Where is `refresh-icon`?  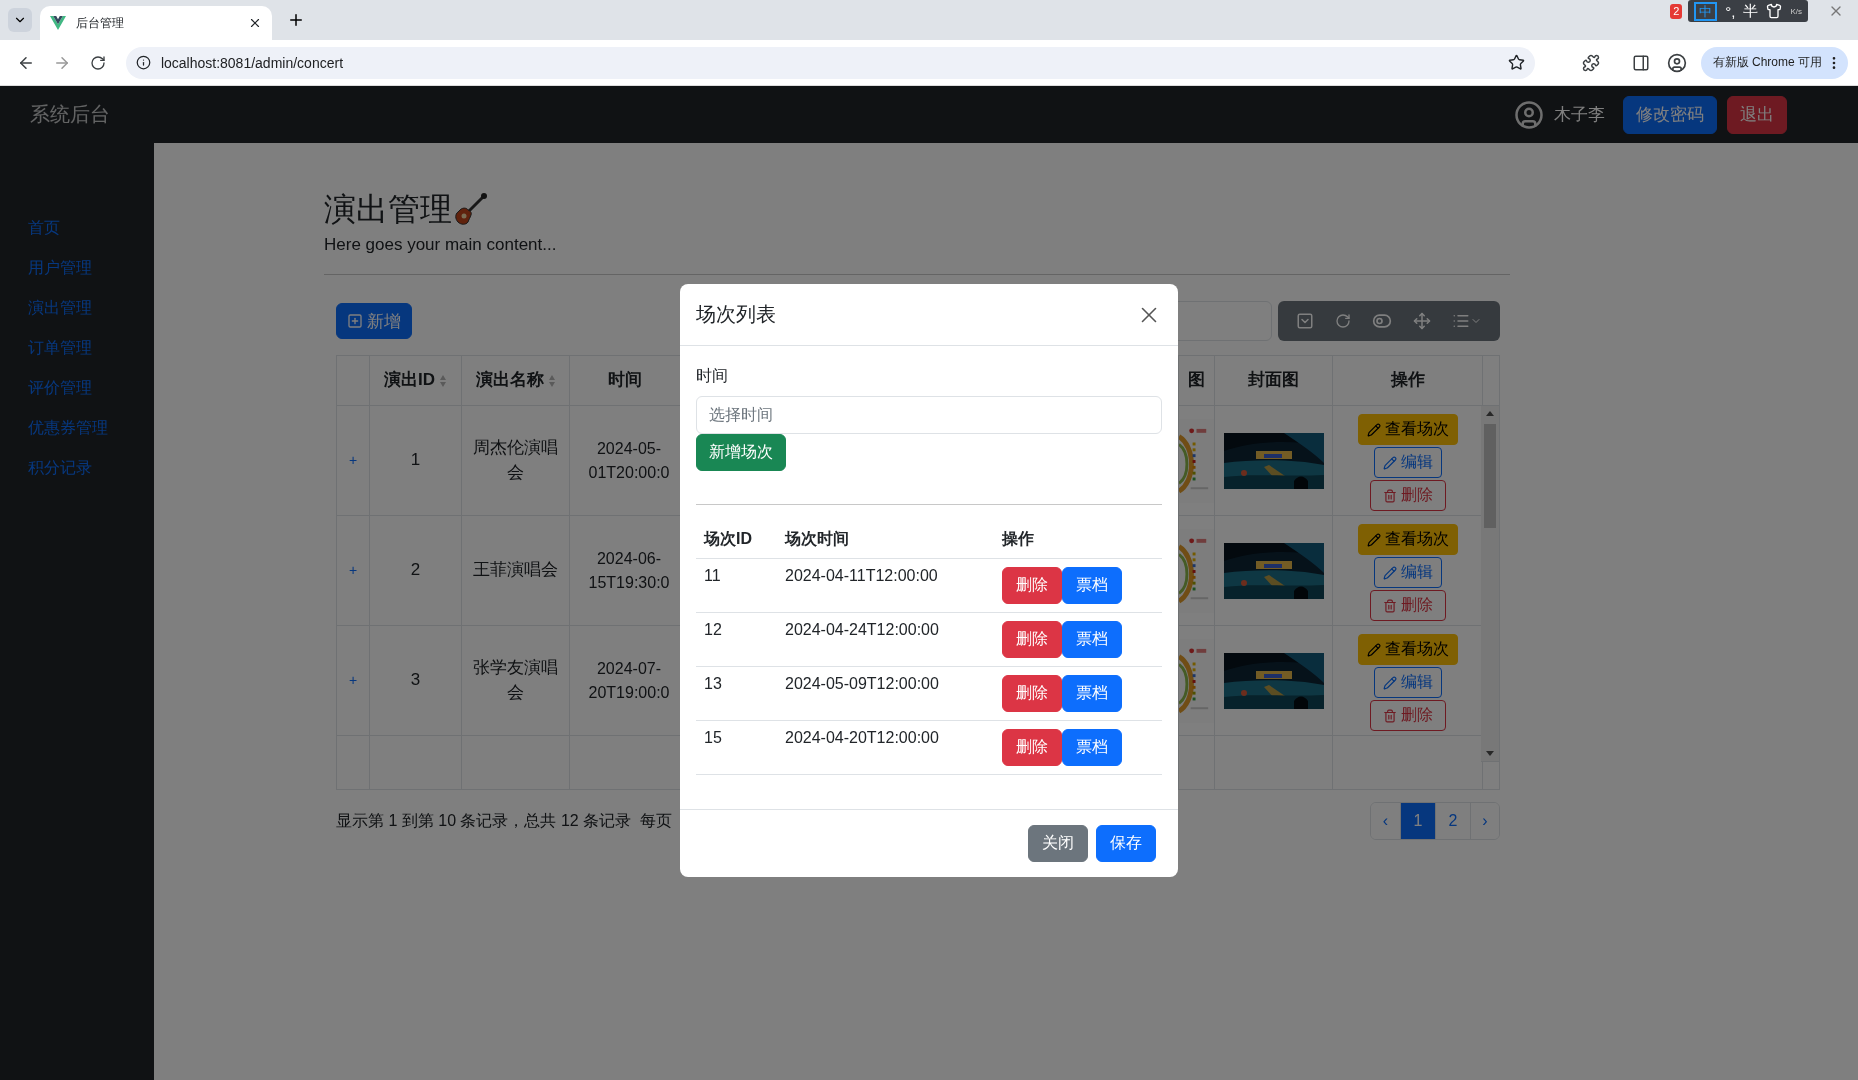 refresh-icon is located at coordinates (1343, 321).